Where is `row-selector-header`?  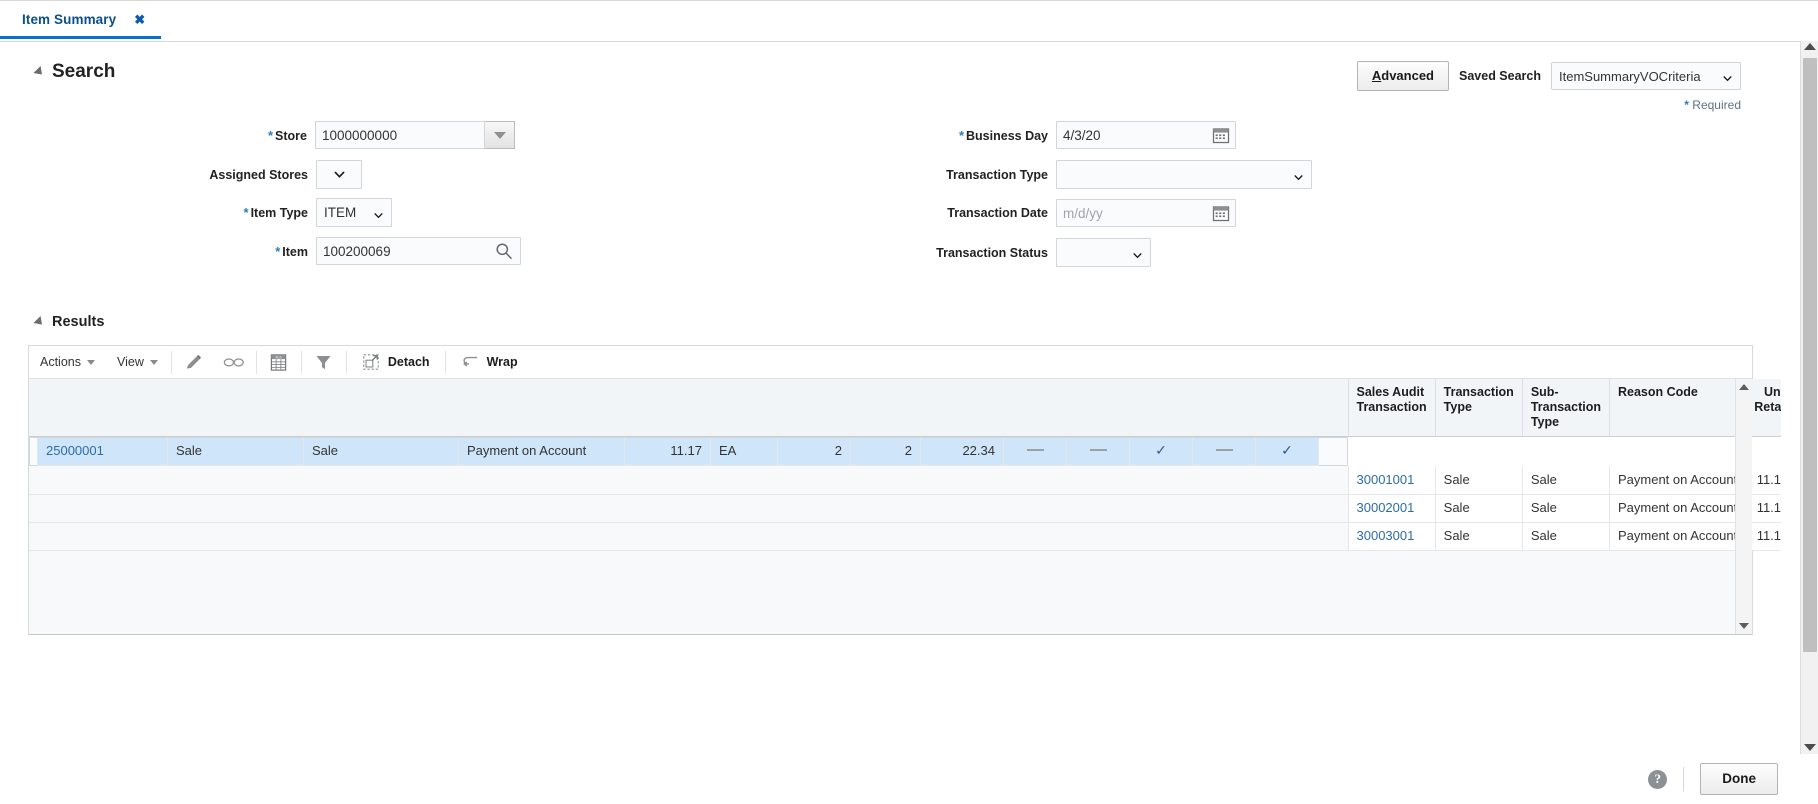 row-selector-header is located at coordinates (689, 408).